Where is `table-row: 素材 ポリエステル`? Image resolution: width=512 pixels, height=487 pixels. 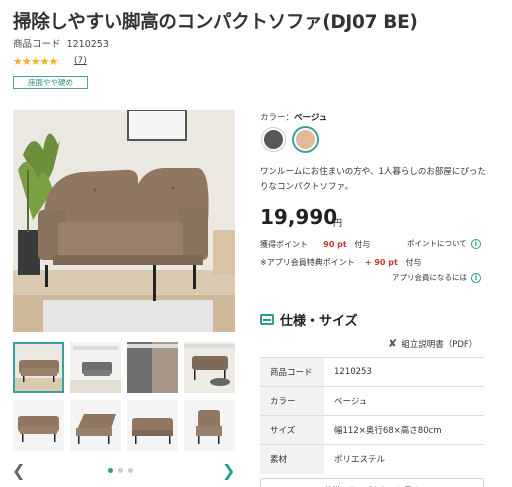 table-row: 素材 ポリエステル is located at coordinates (372, 459).